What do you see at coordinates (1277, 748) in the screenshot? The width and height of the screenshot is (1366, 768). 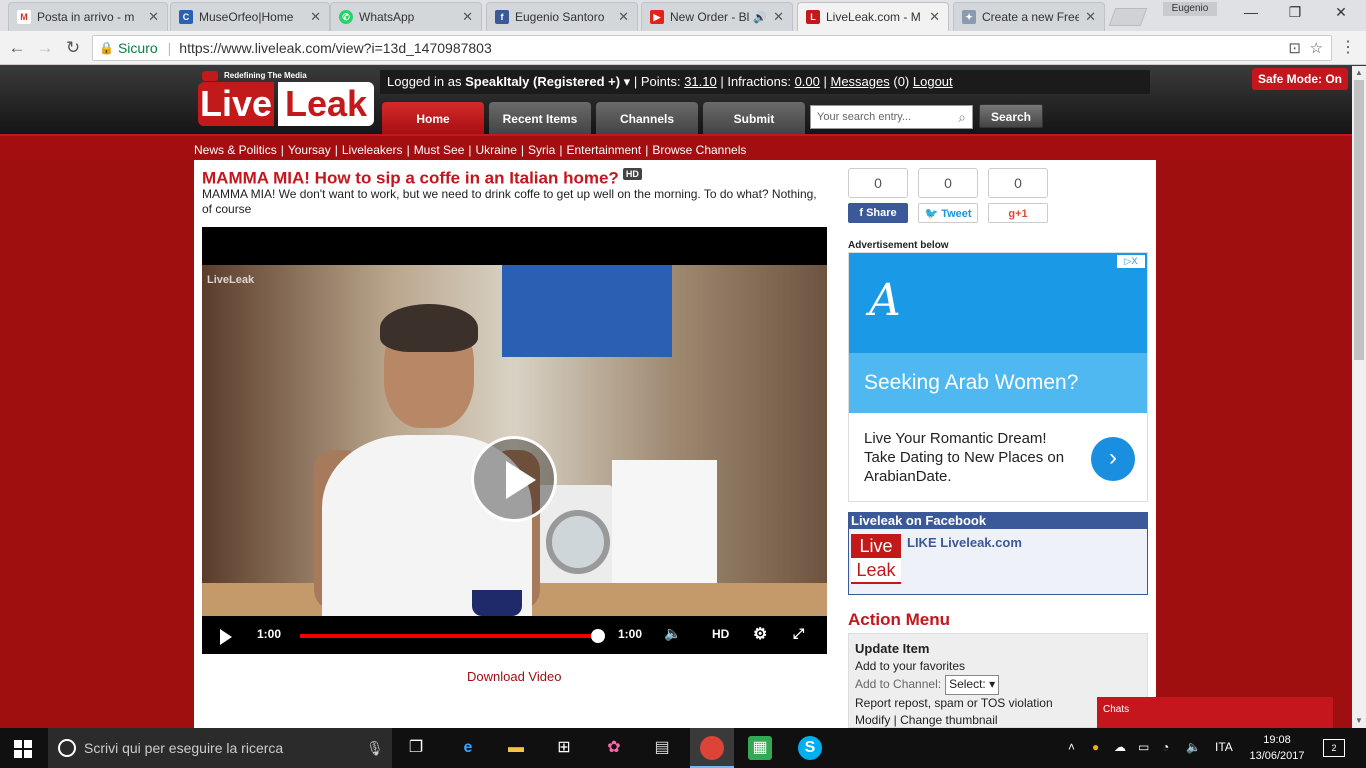 I see `system-clock: 19:08 13/06/2017` at bounding box center [1277, 748].